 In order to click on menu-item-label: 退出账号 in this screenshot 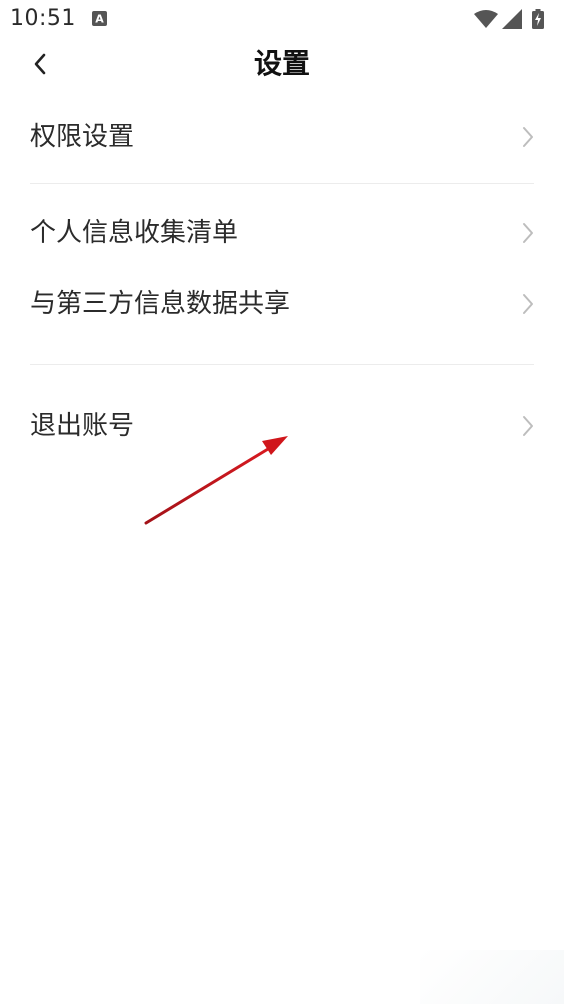, I will do `click(82, 426)`.